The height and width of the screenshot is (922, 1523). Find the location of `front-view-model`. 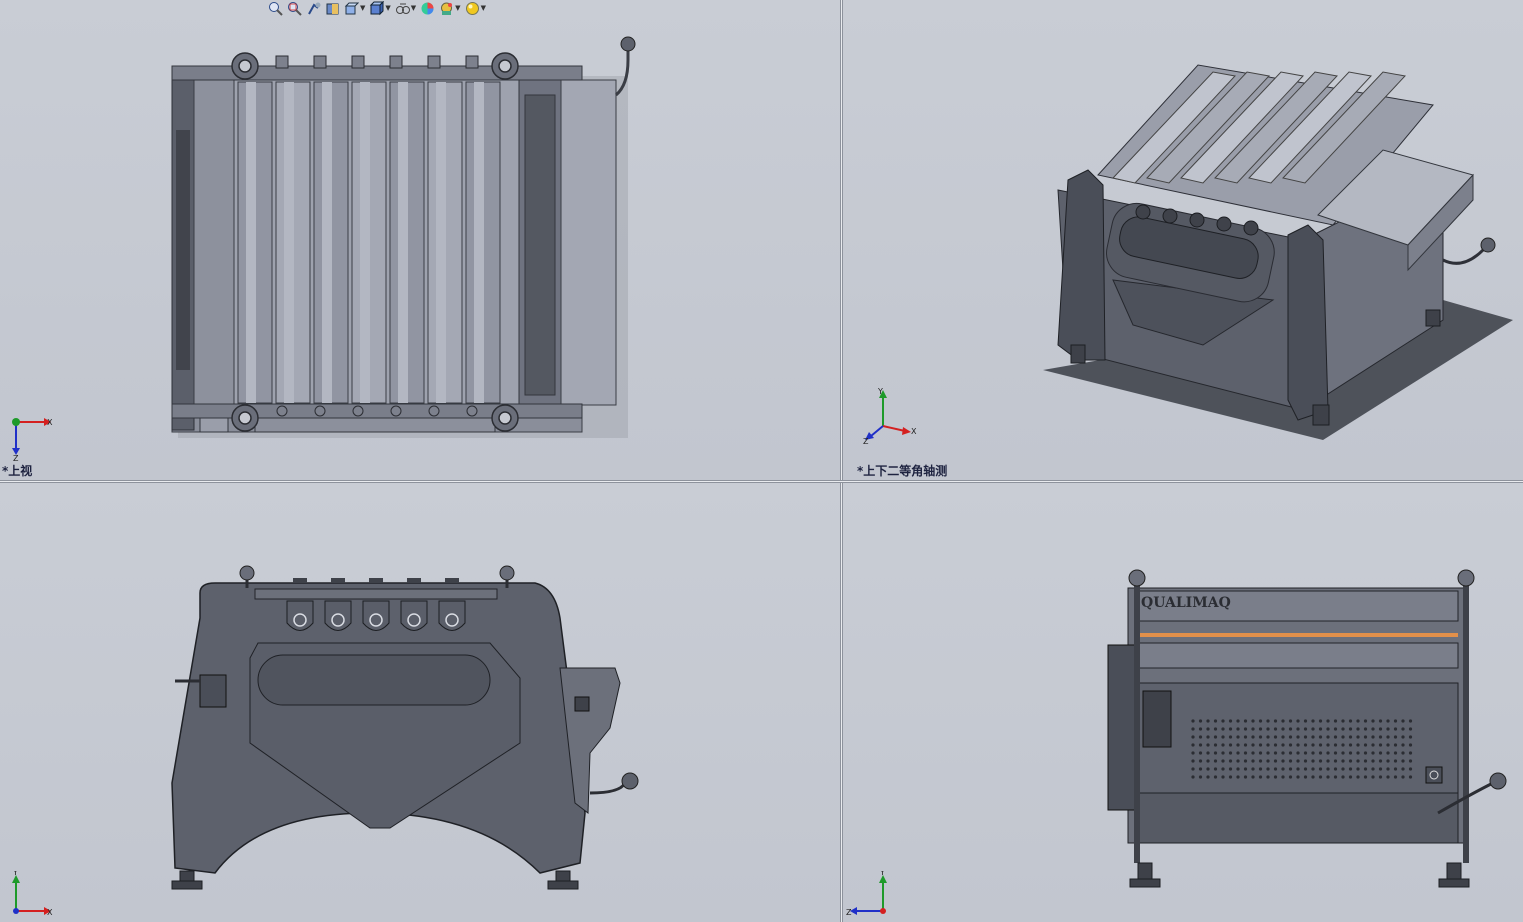

front-view-model is located at coordinates (405, 727).